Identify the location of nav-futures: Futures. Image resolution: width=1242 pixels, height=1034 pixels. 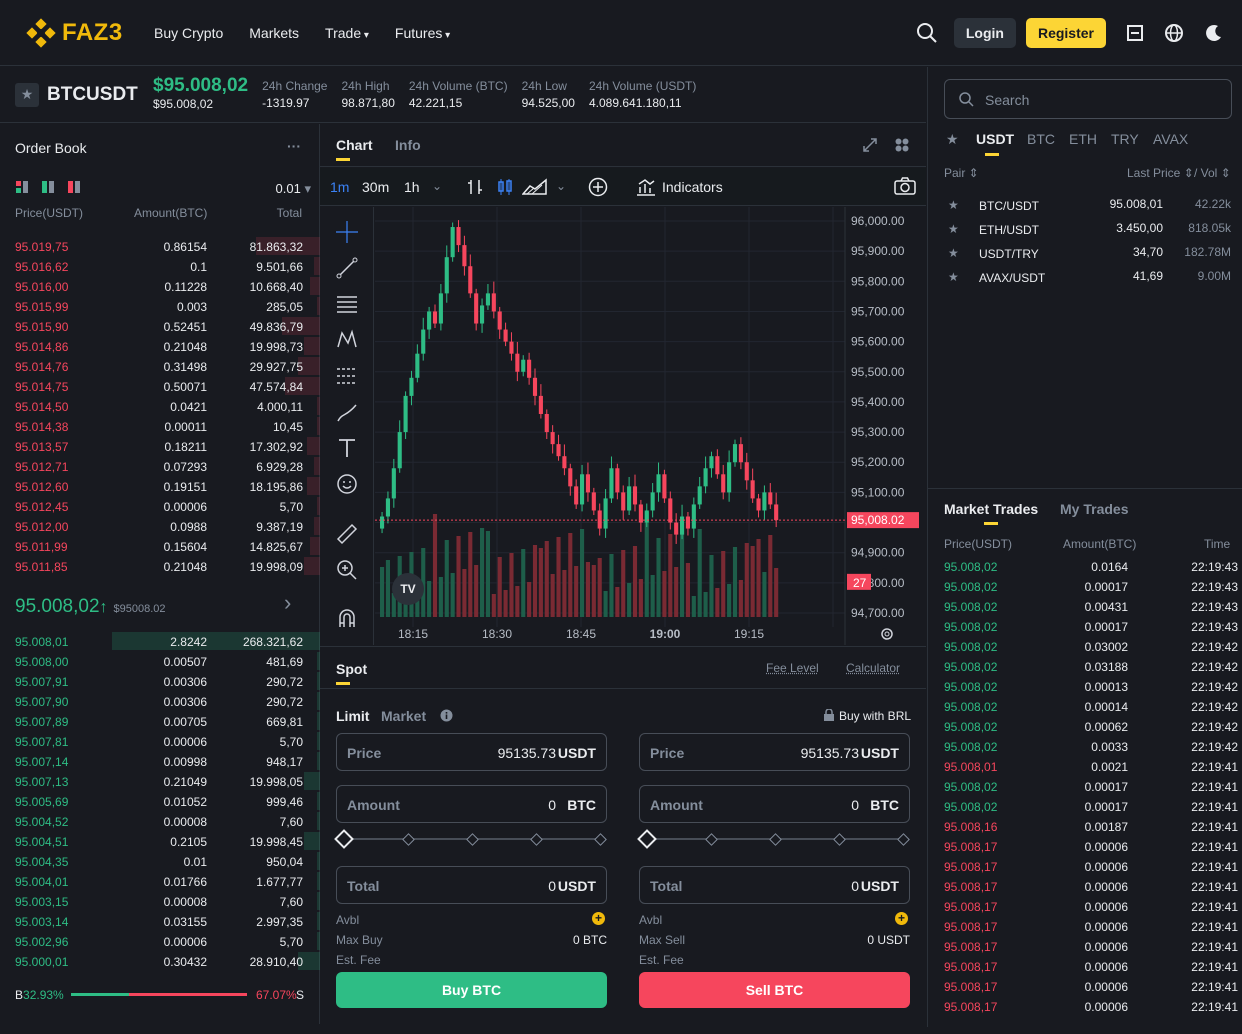
(422, 33).